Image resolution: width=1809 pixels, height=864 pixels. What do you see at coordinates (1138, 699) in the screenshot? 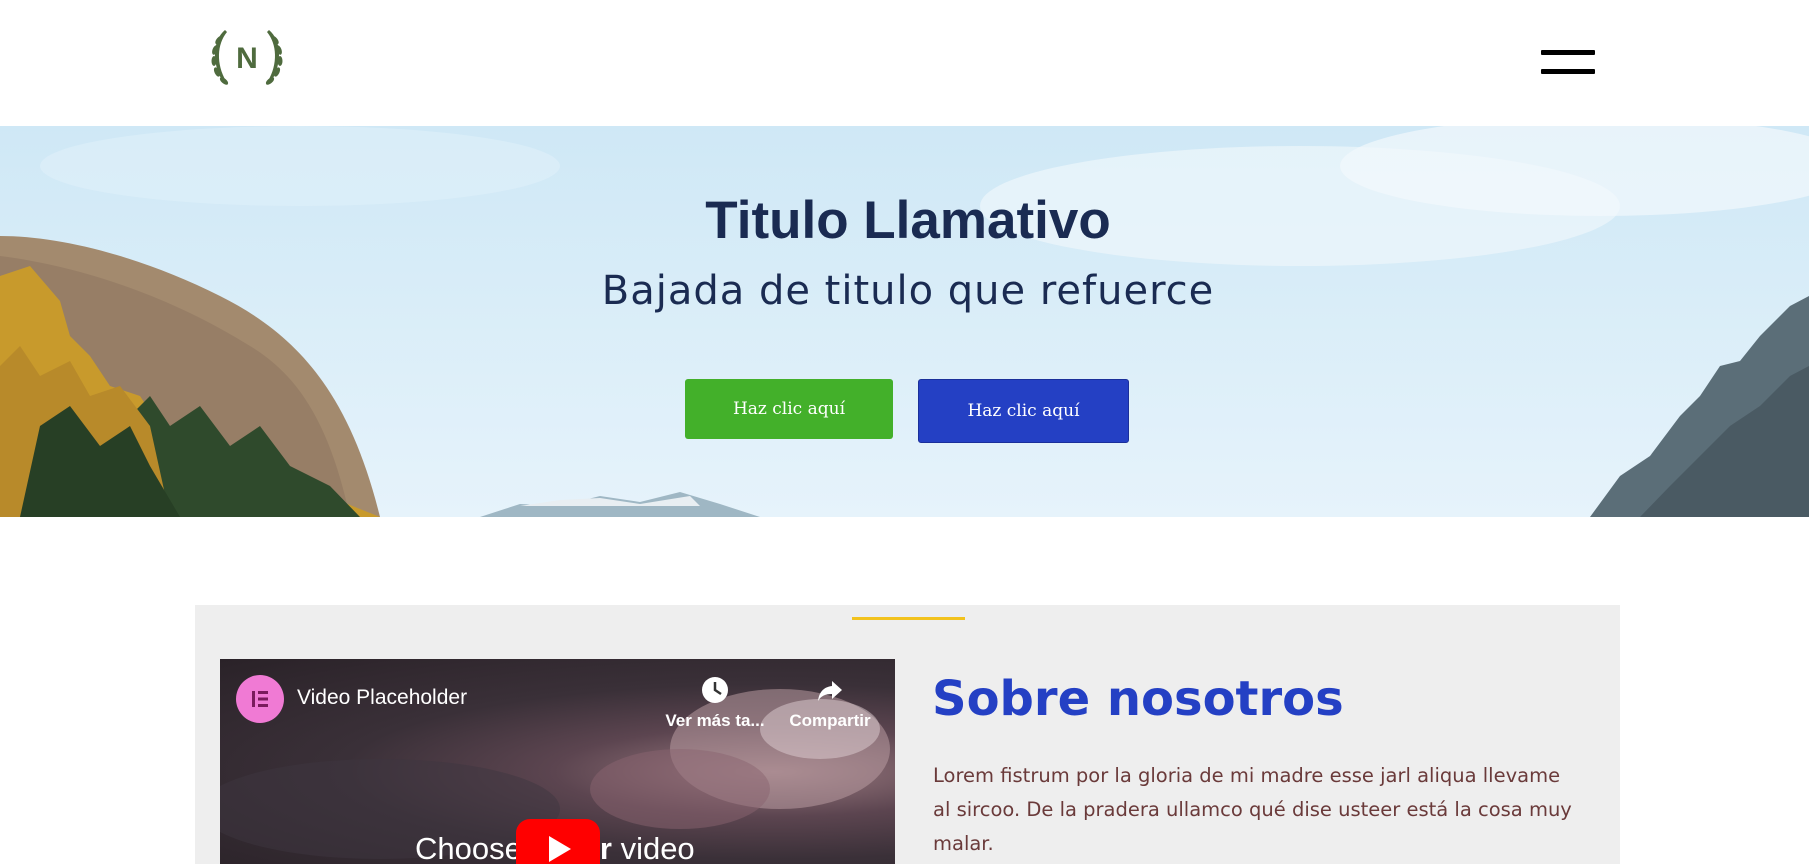
I see `about-title: Sobre nosotros` at bounding box center [1138, 699].